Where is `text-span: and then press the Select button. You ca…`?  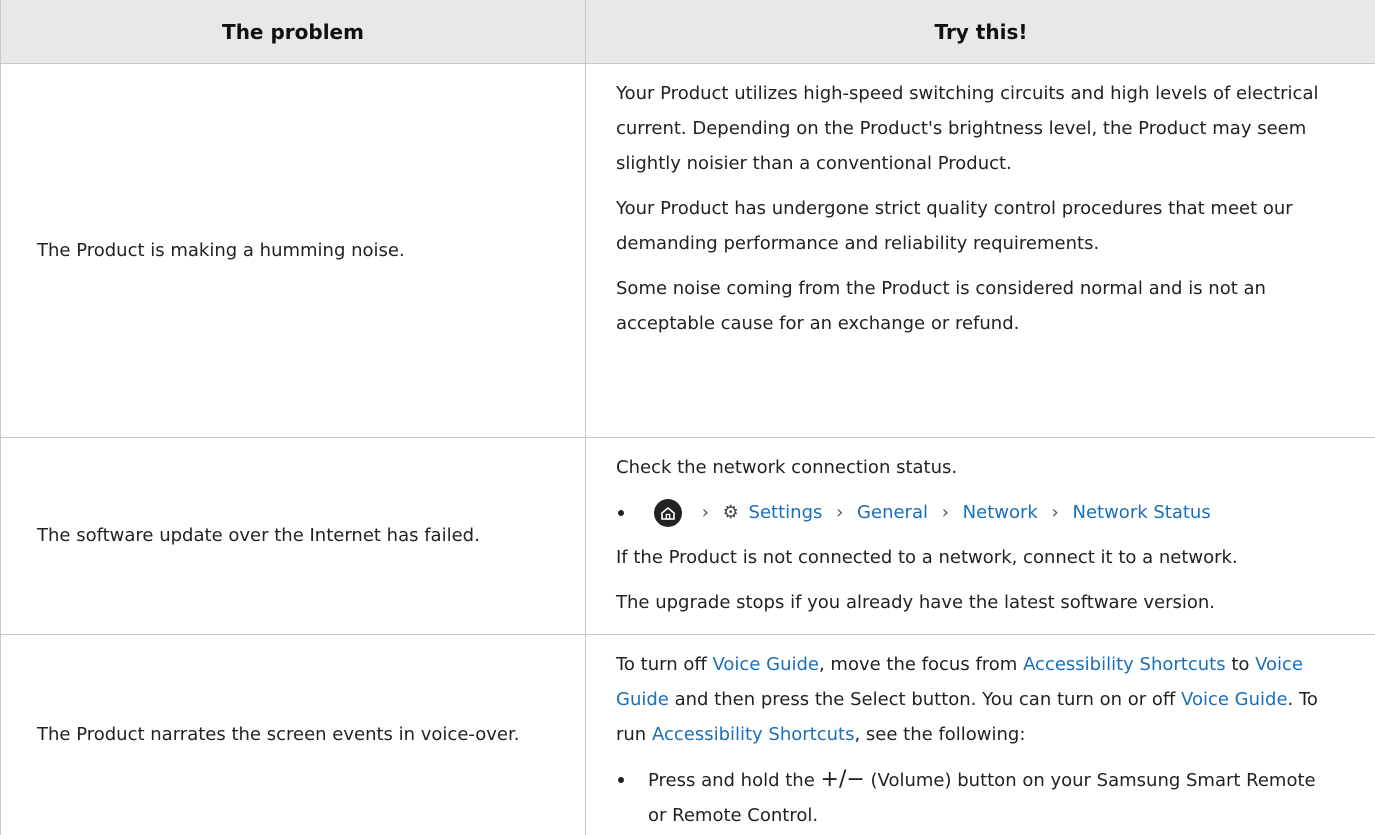 text-span: and then press the Select button. You ca… is located at coordinates (925, 699).